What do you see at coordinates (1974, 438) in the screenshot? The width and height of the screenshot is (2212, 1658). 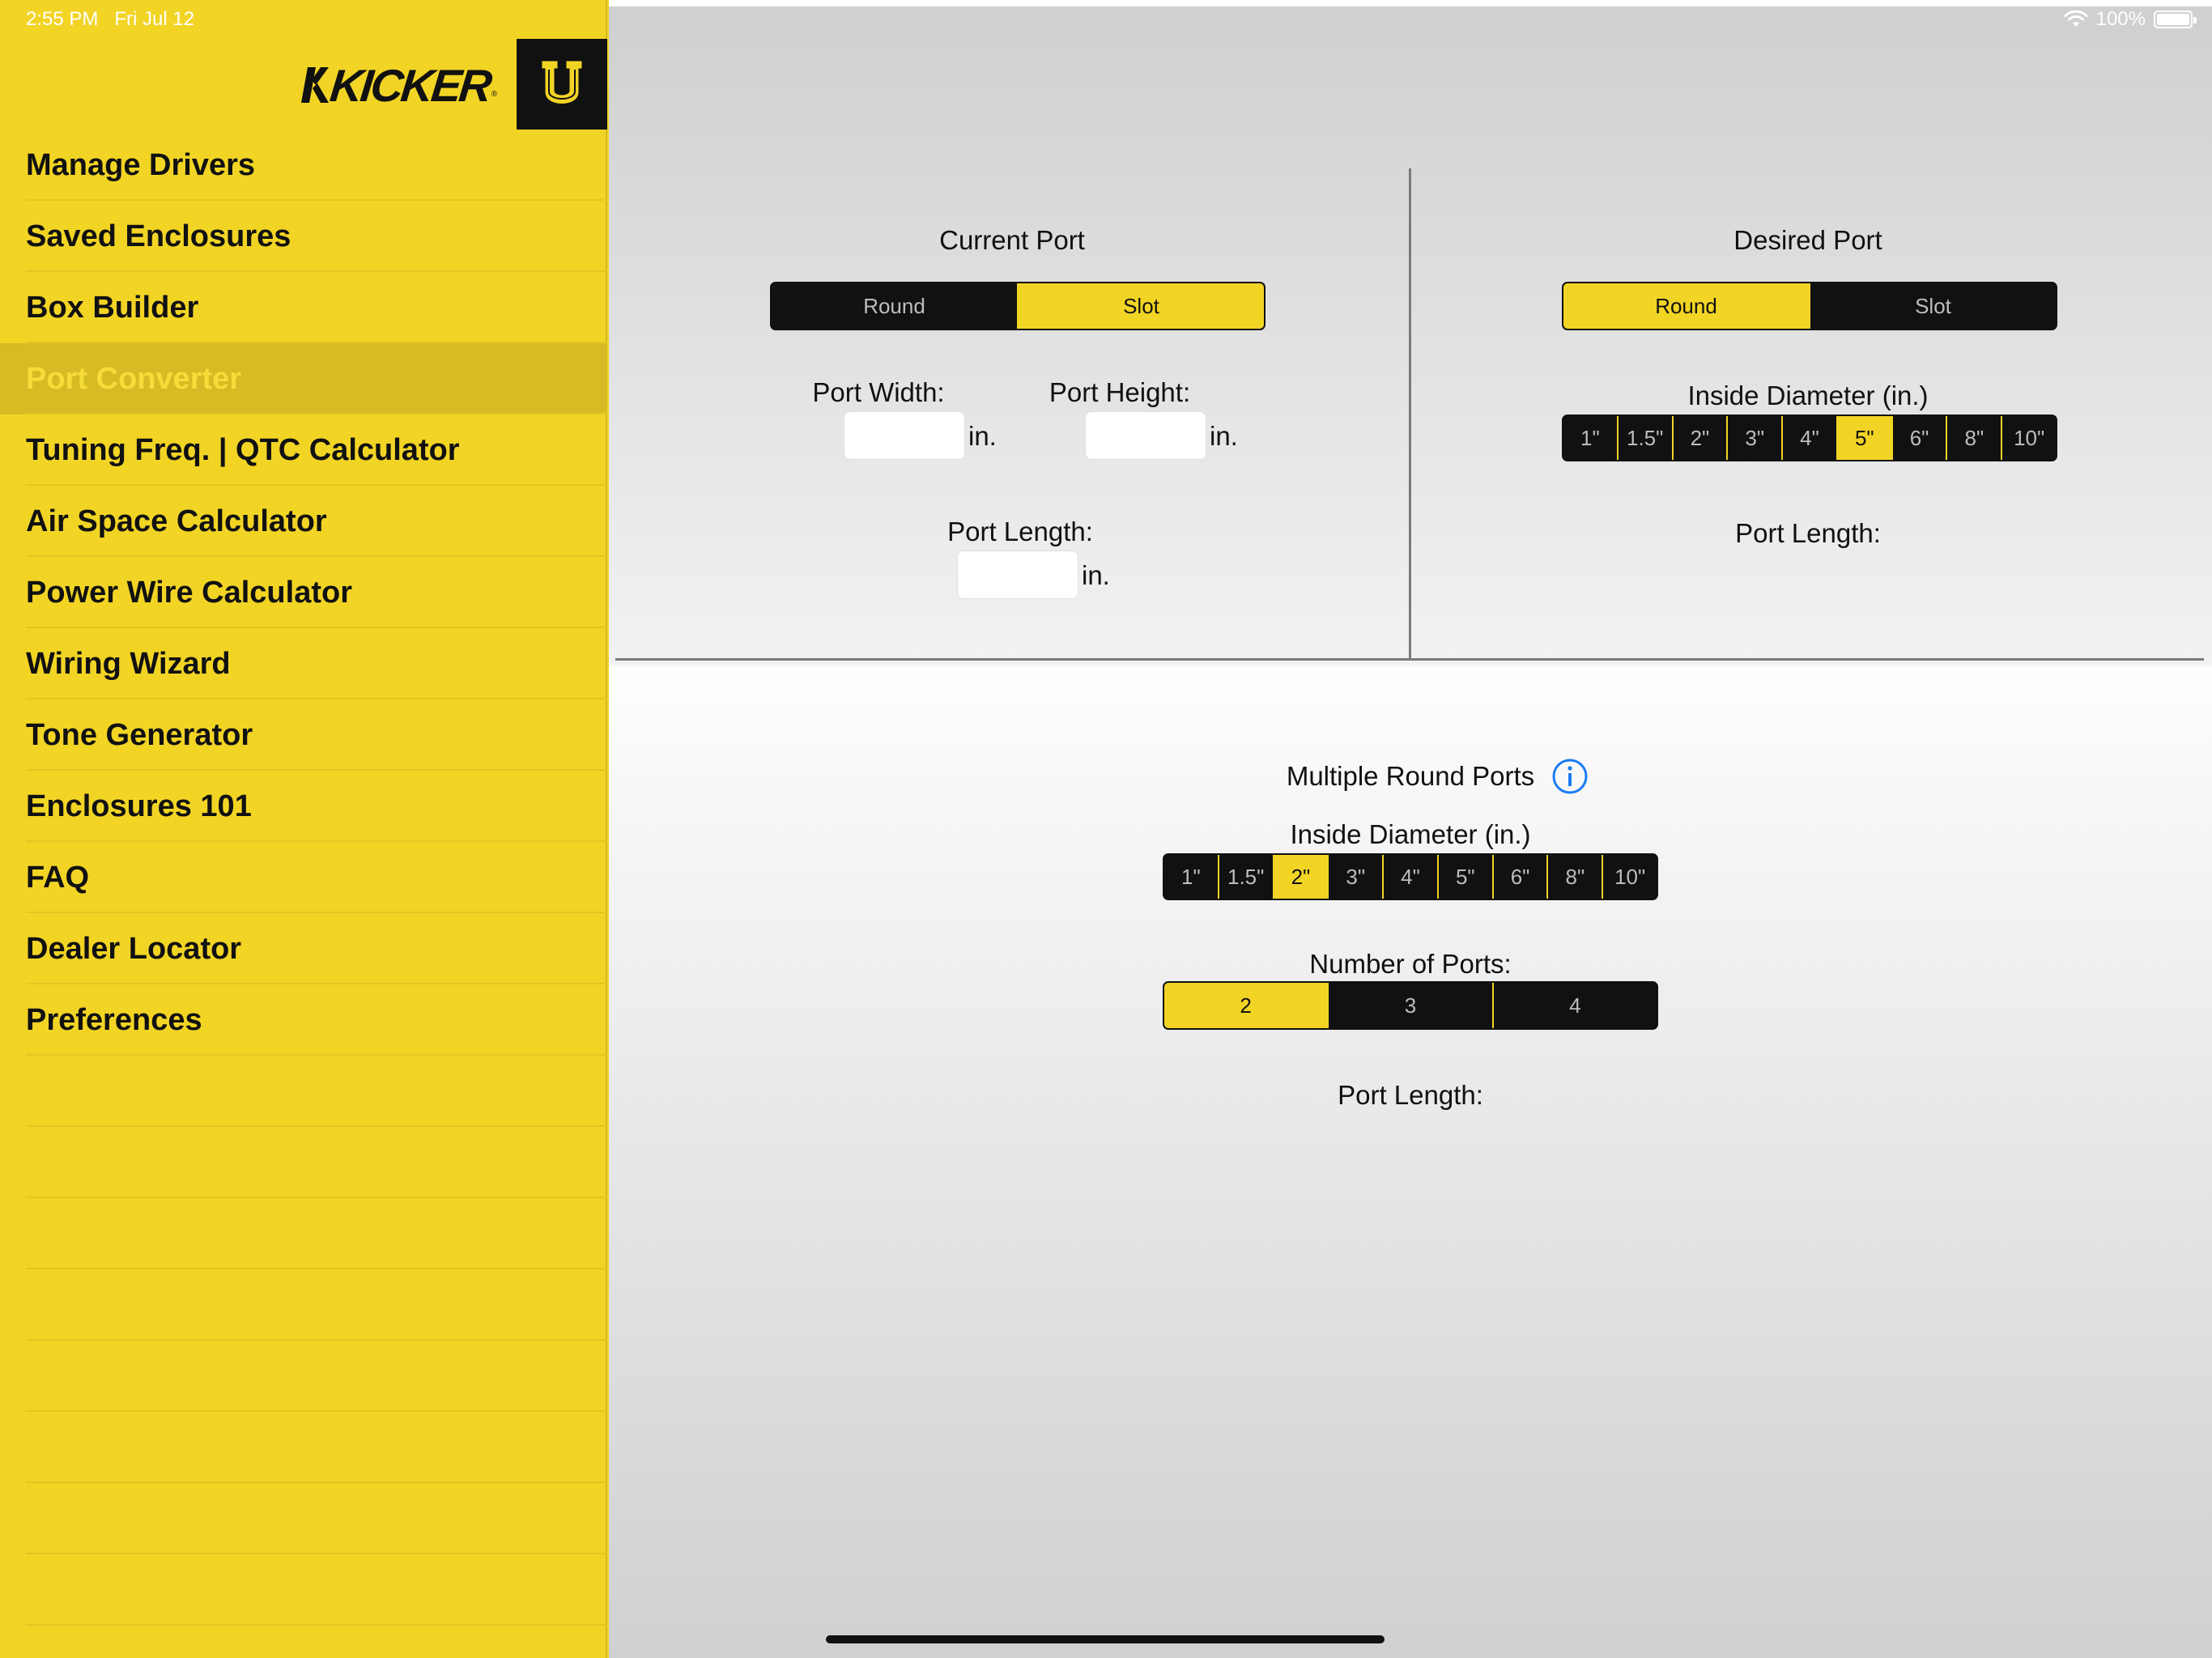 I see `desired-diameter-8: 8"` at bounding box center [1974, 438].